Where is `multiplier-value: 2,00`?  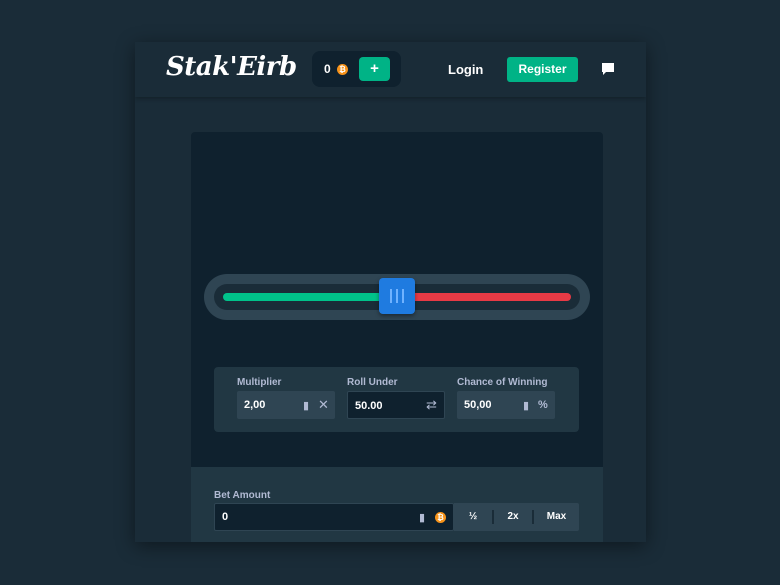
multiplier-value: 2,00 is located at coordinates (255, 405).